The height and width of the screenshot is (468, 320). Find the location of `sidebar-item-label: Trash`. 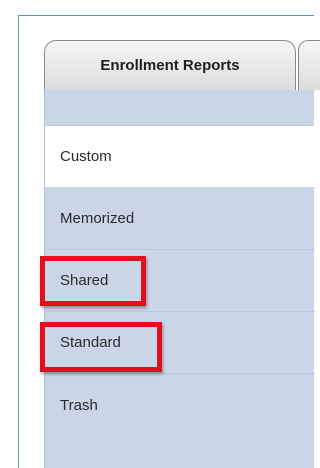

sidebar-item-label: Trash is located at coordinates (79, 405).